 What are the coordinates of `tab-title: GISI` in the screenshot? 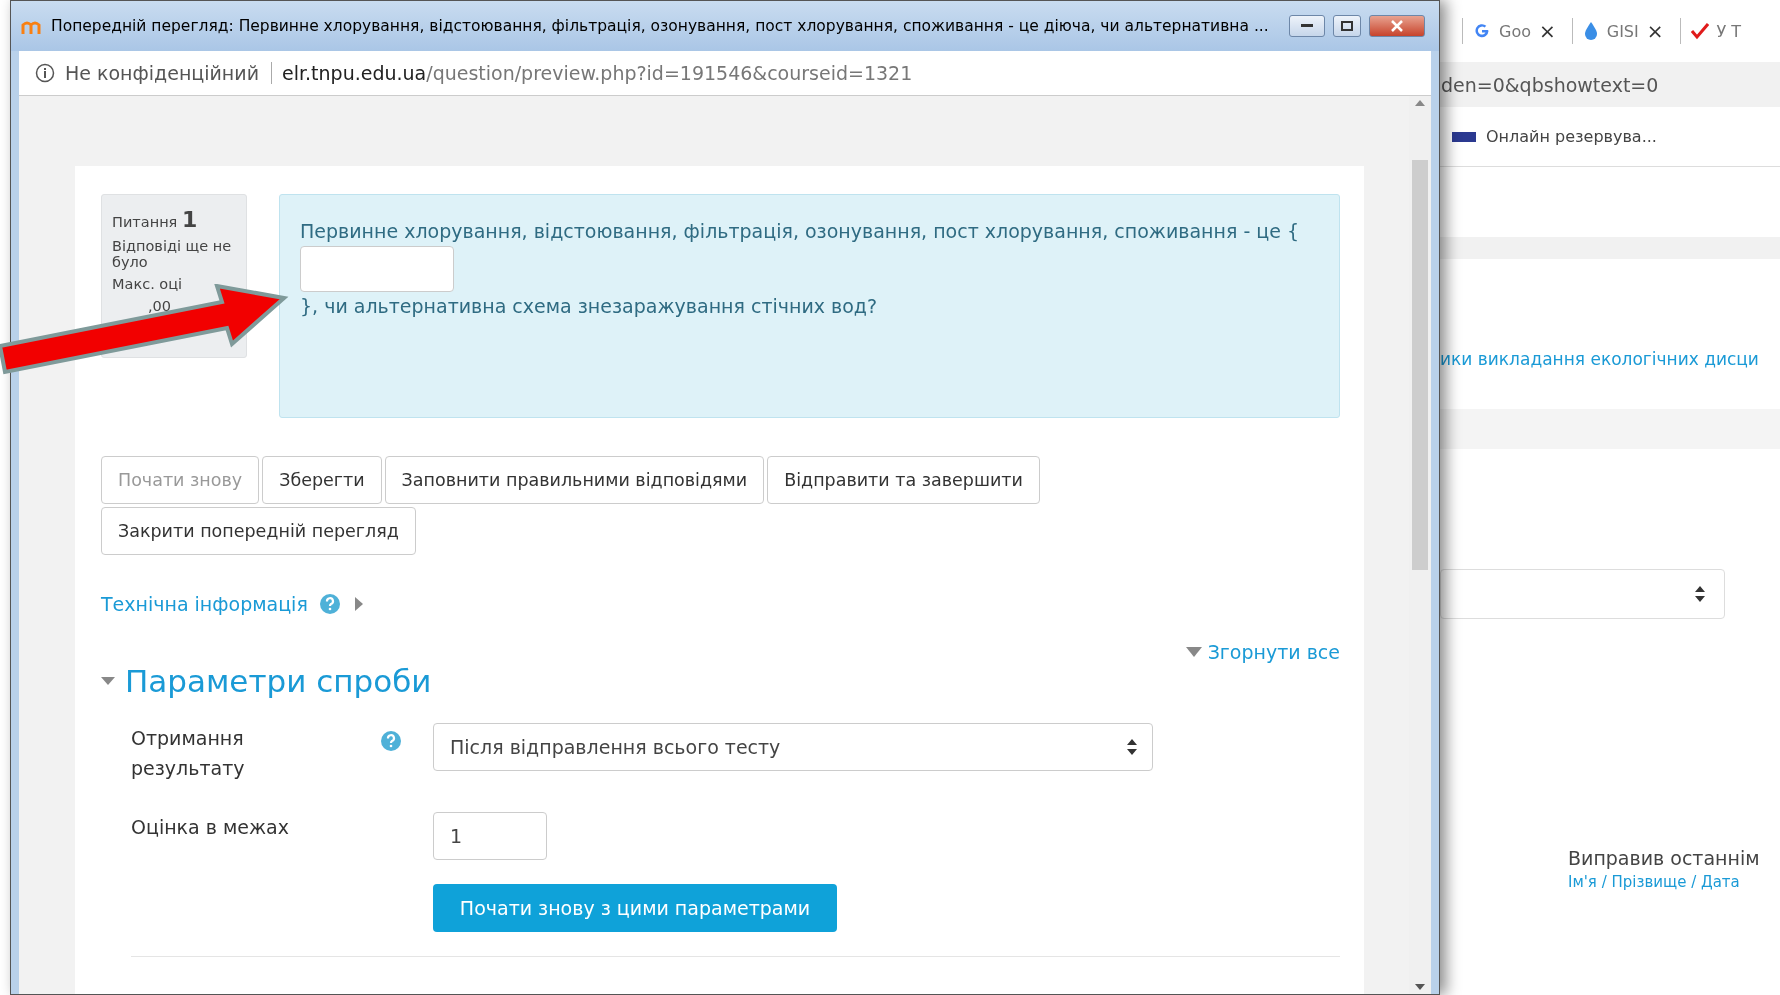 It's located at (1622, 31).